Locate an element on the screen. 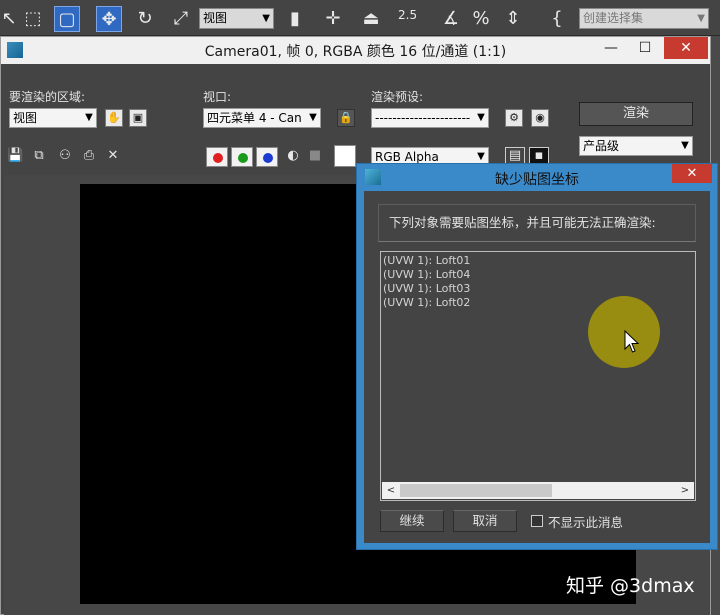 Image resolution: width=720 pixels, height=615 pixels. red-channel-dot is located at coordinates (218, 158).